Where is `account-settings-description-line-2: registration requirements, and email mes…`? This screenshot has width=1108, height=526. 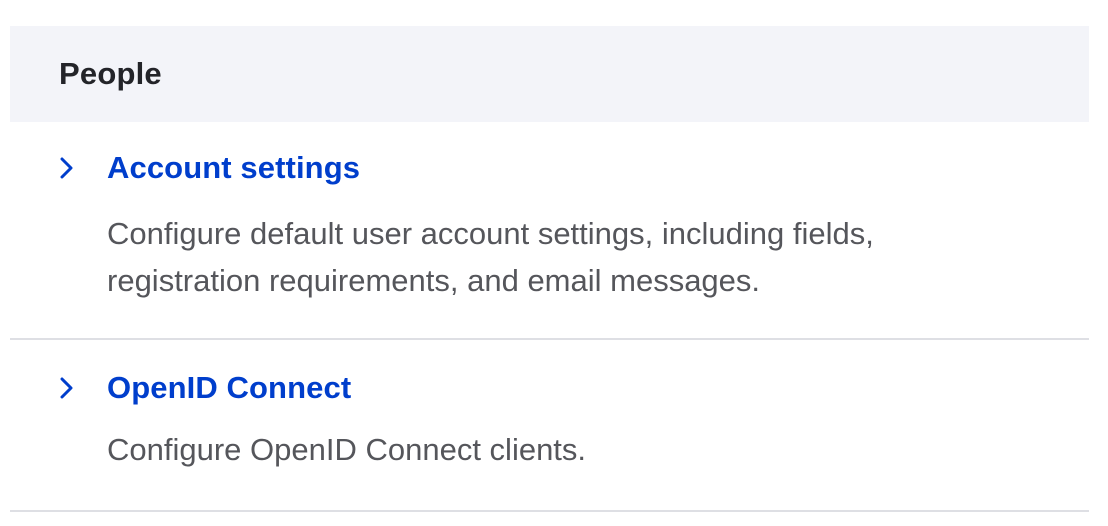
account-settings-description-line-2: registration requirements, and email mes… is located at coordinates (434, 280).